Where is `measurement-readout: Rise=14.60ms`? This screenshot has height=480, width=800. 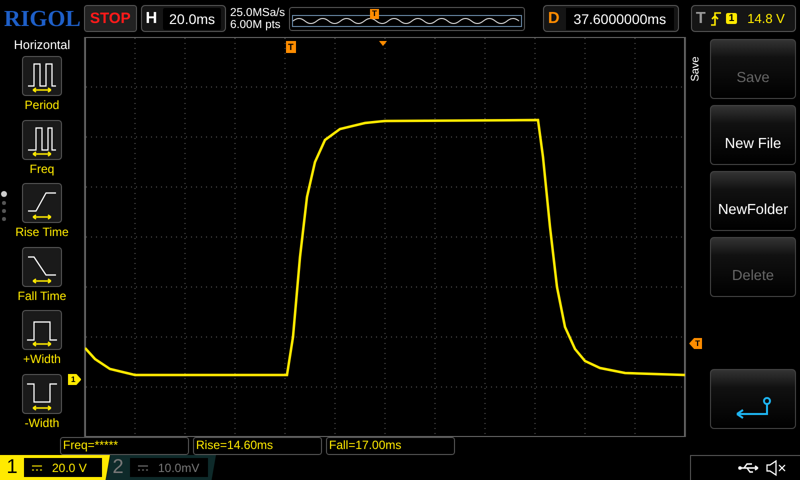 measurement-readout: Rise=14.60ms is located at coordinates (257, 446).